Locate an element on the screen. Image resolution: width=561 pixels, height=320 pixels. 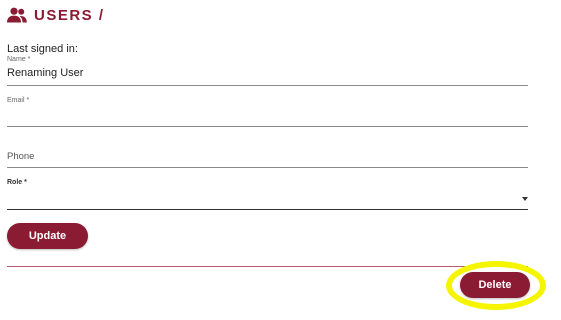
role-select: Role * is located at coordinates (267, 195).